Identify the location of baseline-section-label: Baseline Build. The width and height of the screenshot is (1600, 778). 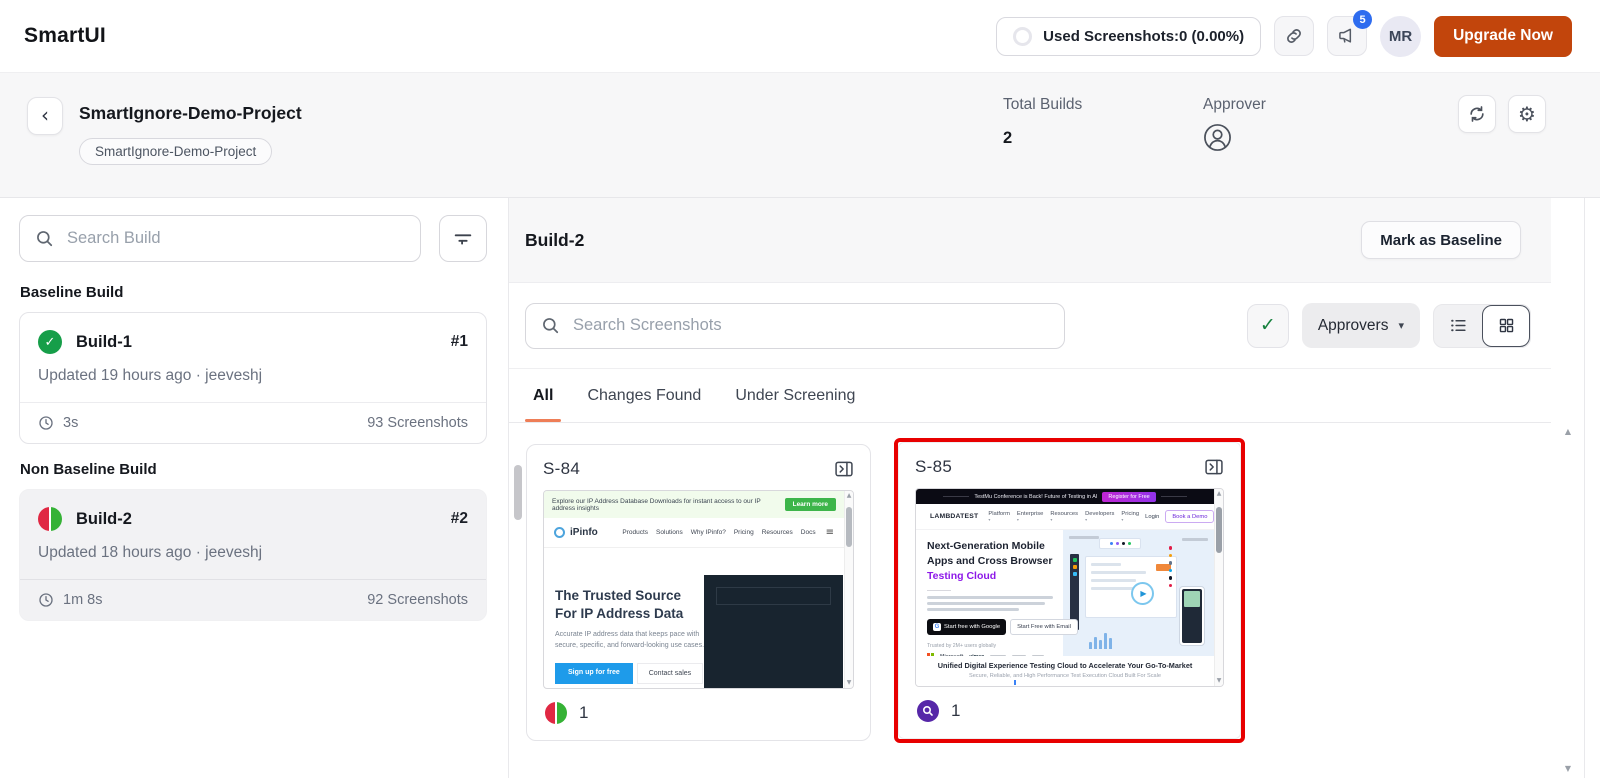
(72, 292).